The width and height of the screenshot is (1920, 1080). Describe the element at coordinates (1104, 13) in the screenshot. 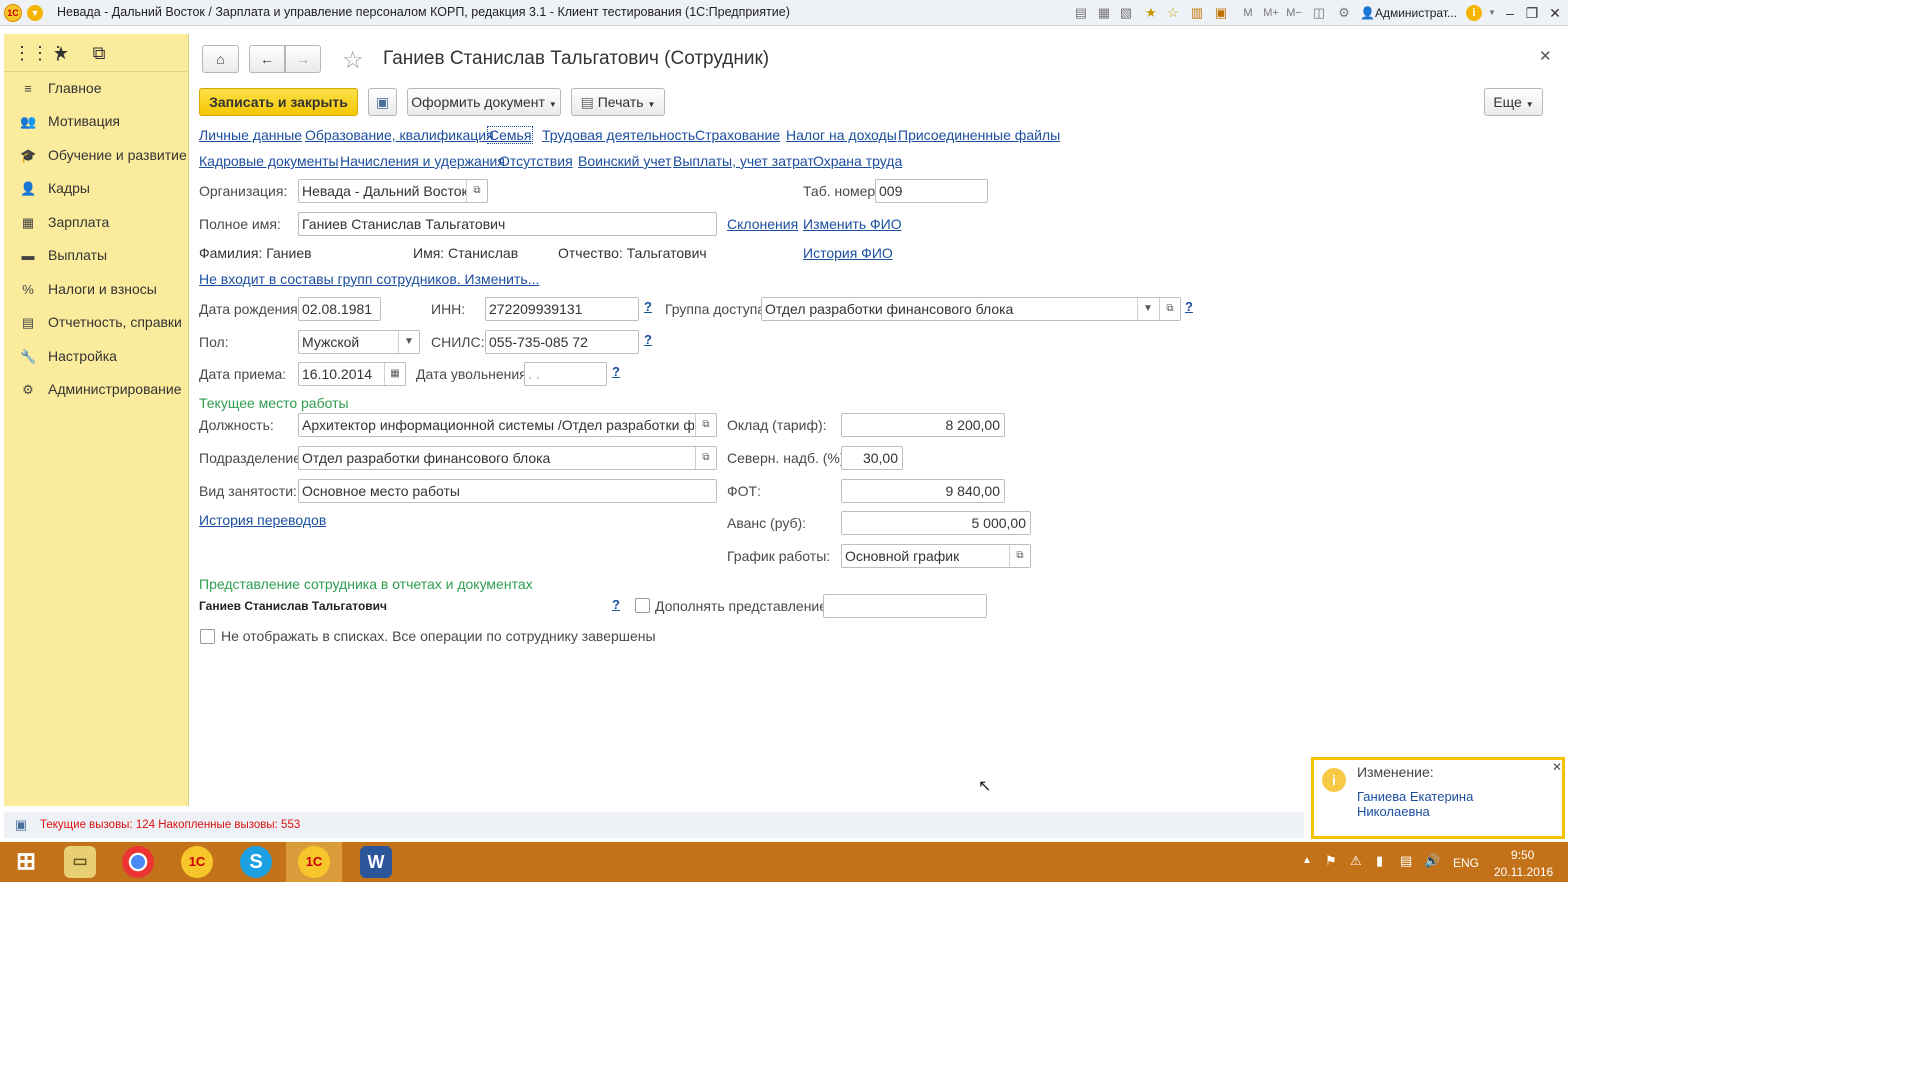

I see `print-icon: ▦` at that location.